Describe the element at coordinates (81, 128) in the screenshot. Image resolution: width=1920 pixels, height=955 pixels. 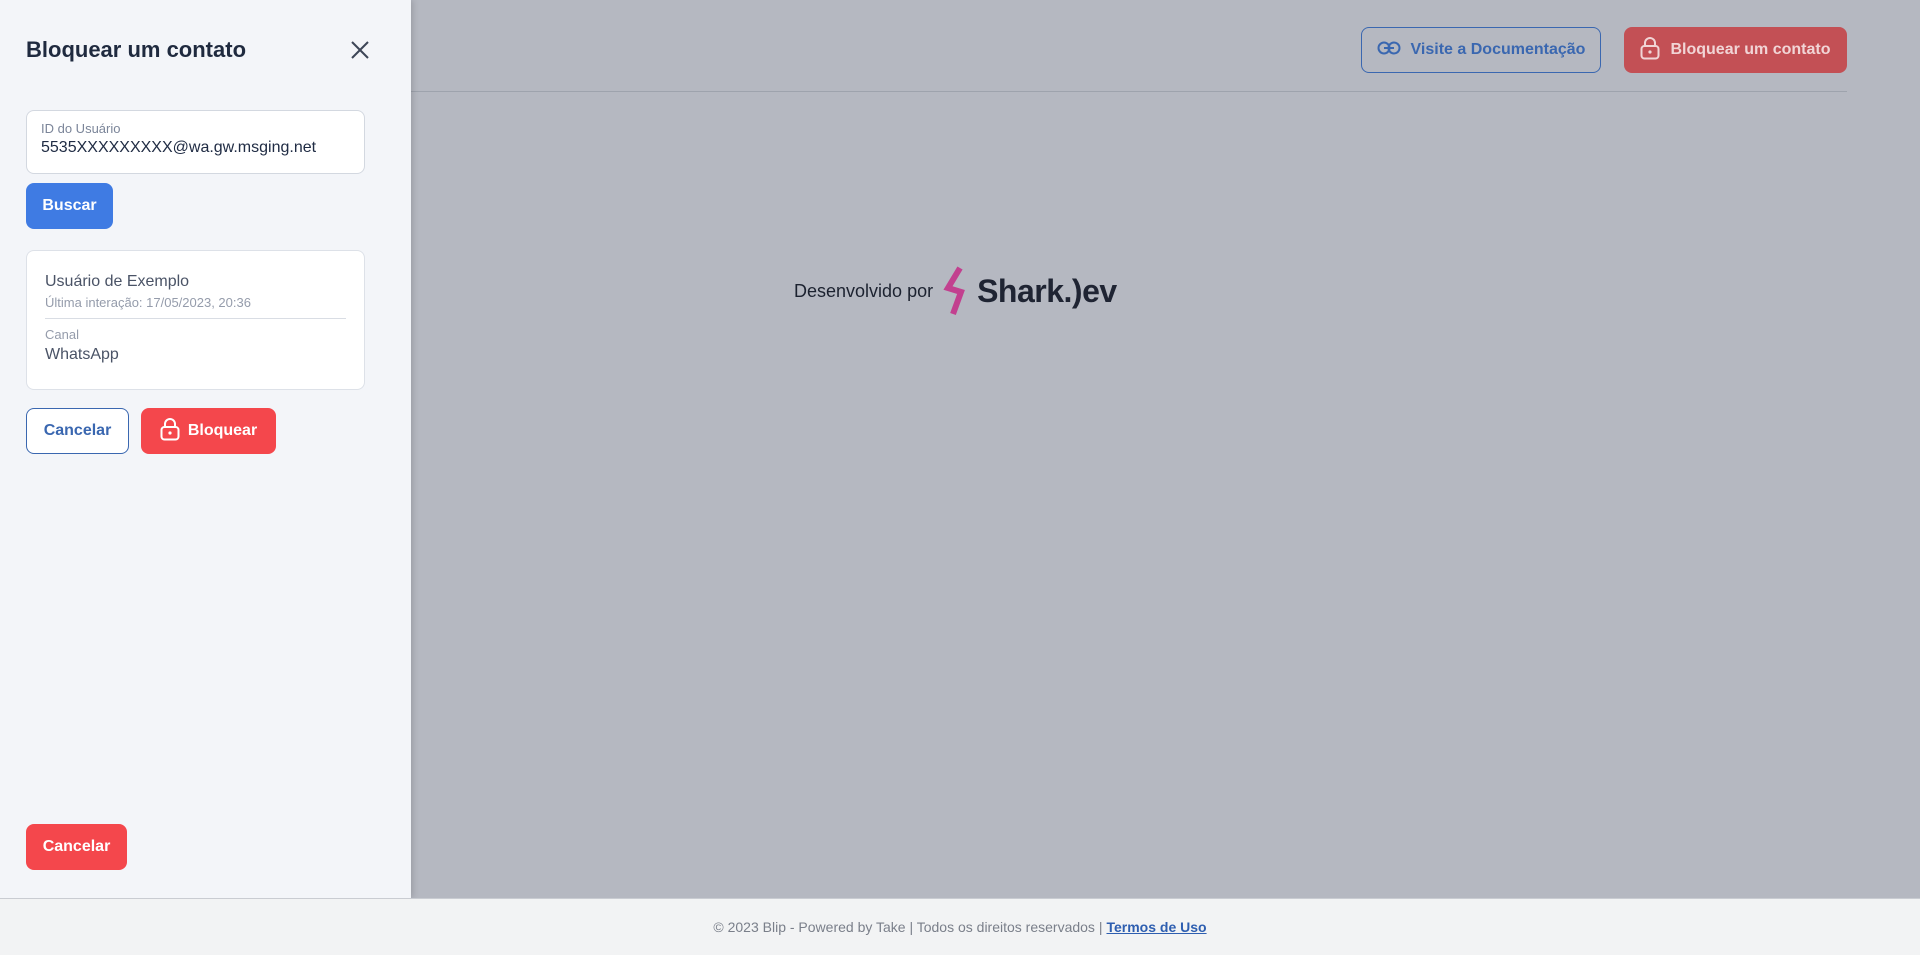
I see `user-id-label: ID do Usuário` at that location.